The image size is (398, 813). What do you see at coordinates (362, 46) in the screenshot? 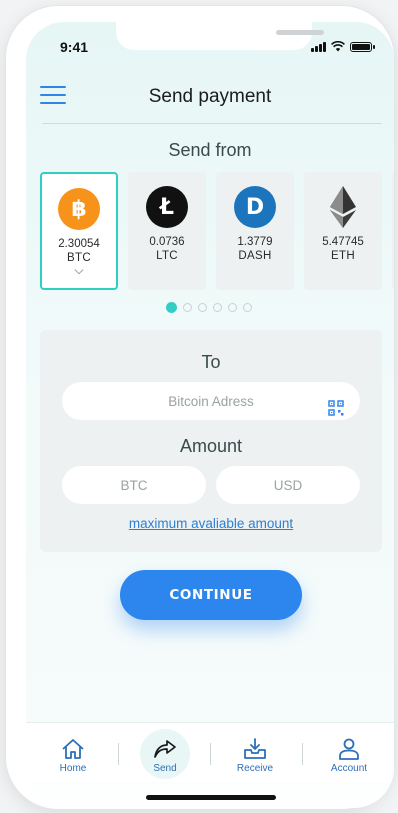
I see `battery-icon` at bounding box center [362, 46].